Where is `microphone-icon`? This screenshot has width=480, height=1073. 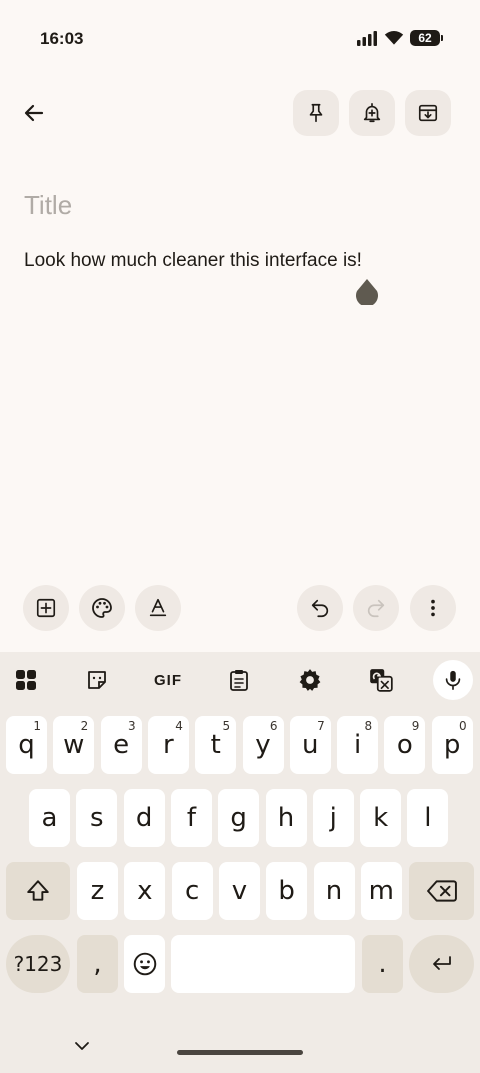 microphone-icon is located at coordinates (453, 680).